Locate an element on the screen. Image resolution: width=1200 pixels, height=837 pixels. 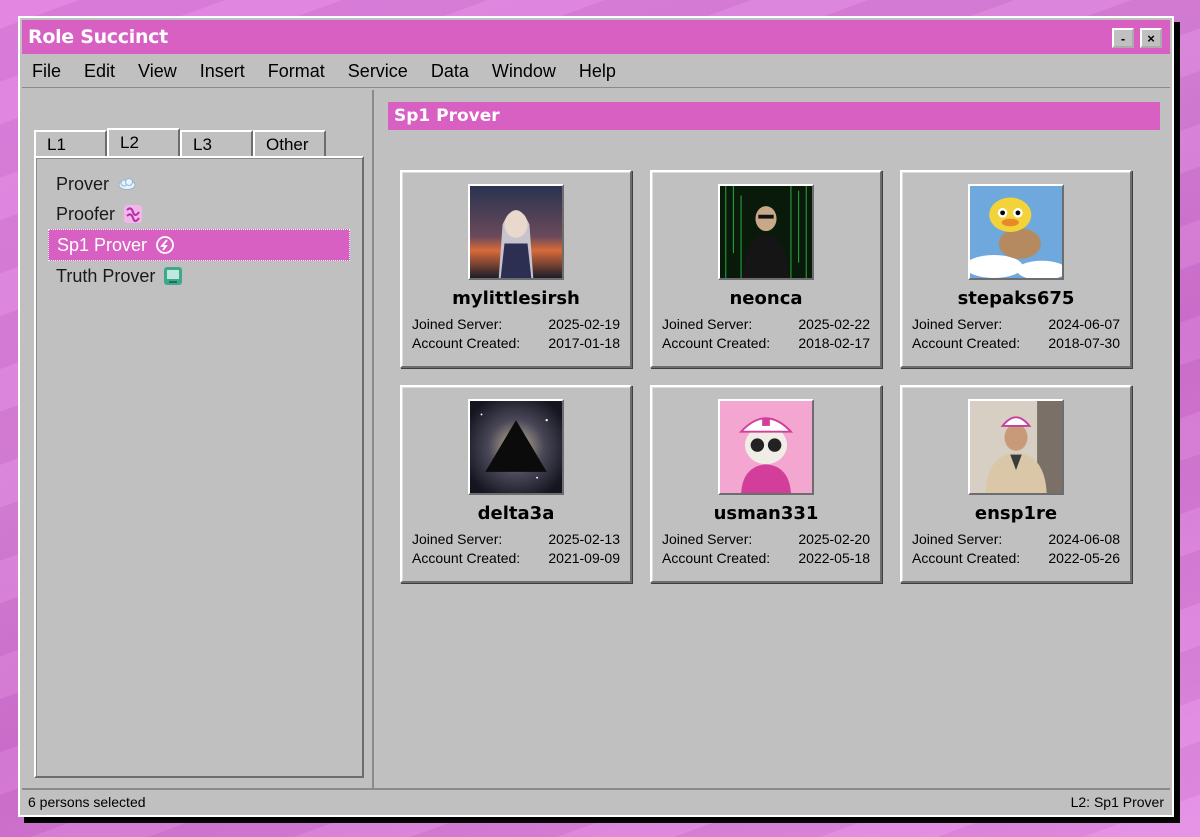
pink-cap-character-avatar is located at coordinates (766, 447).